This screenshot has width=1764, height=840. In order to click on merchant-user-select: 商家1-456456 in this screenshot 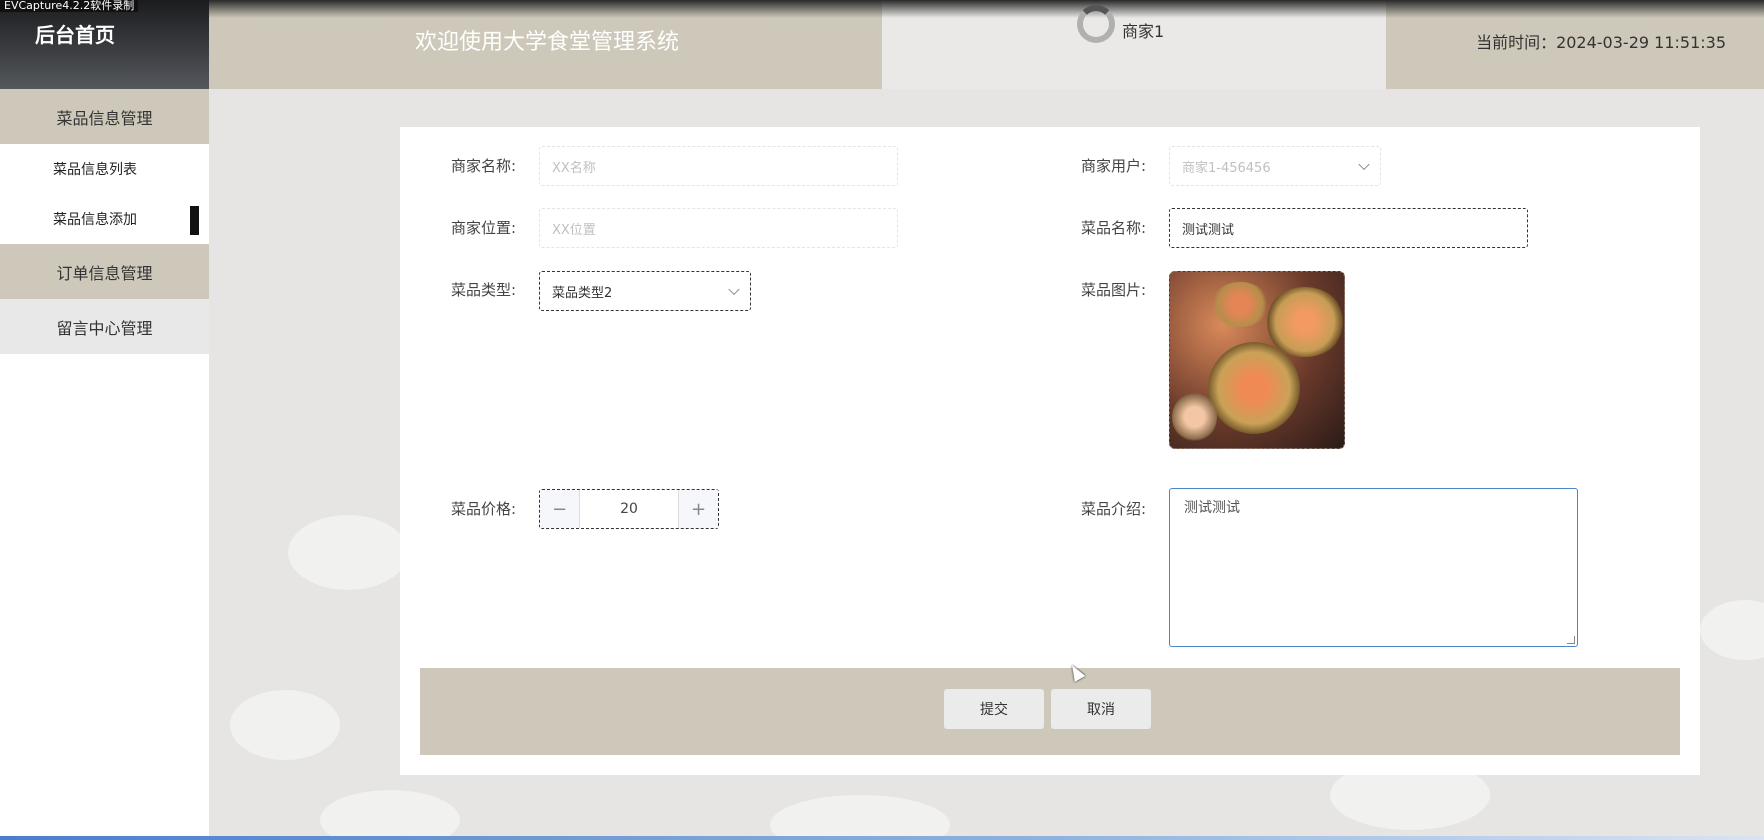, I will do `click(1275, 166)`.